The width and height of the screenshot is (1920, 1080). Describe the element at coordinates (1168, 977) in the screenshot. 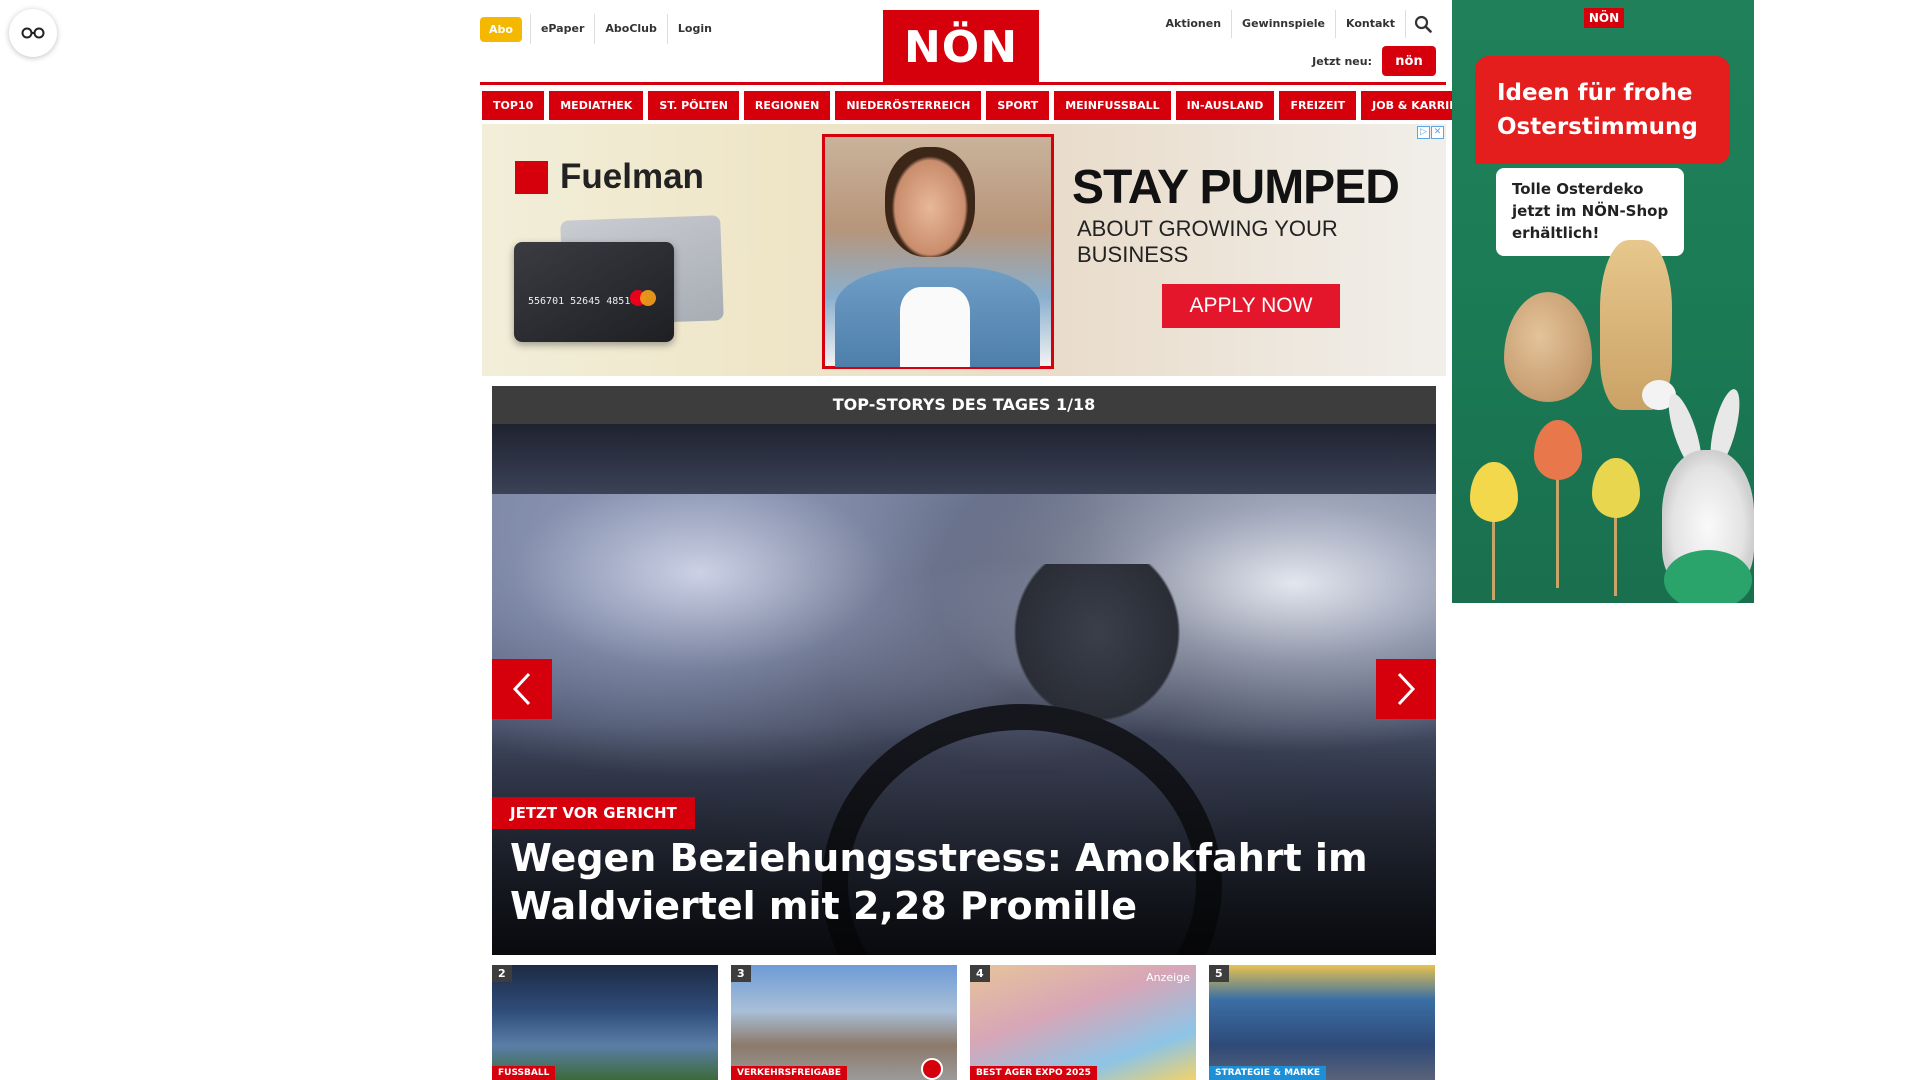

I see `anzeige-label: Anzeige` at that location.